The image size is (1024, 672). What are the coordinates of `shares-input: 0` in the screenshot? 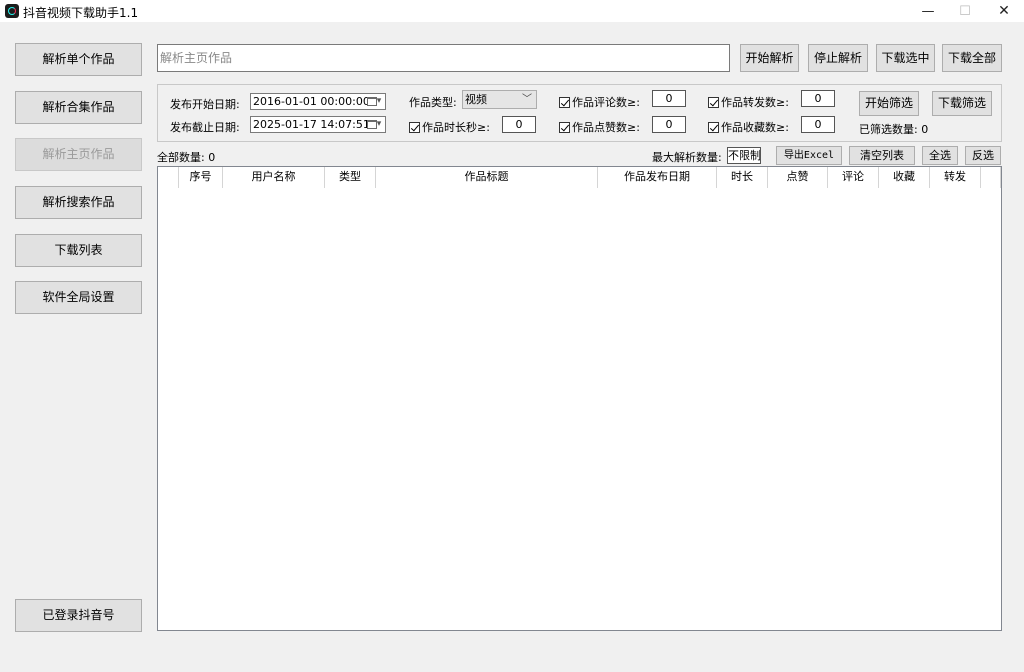 It's located at (818, 98).